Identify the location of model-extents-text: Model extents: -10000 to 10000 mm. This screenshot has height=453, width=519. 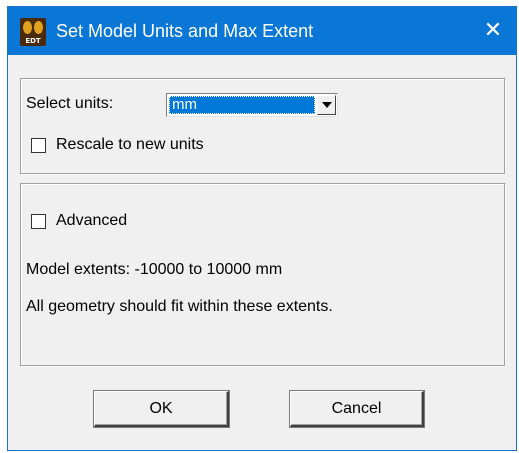
(154, 269).